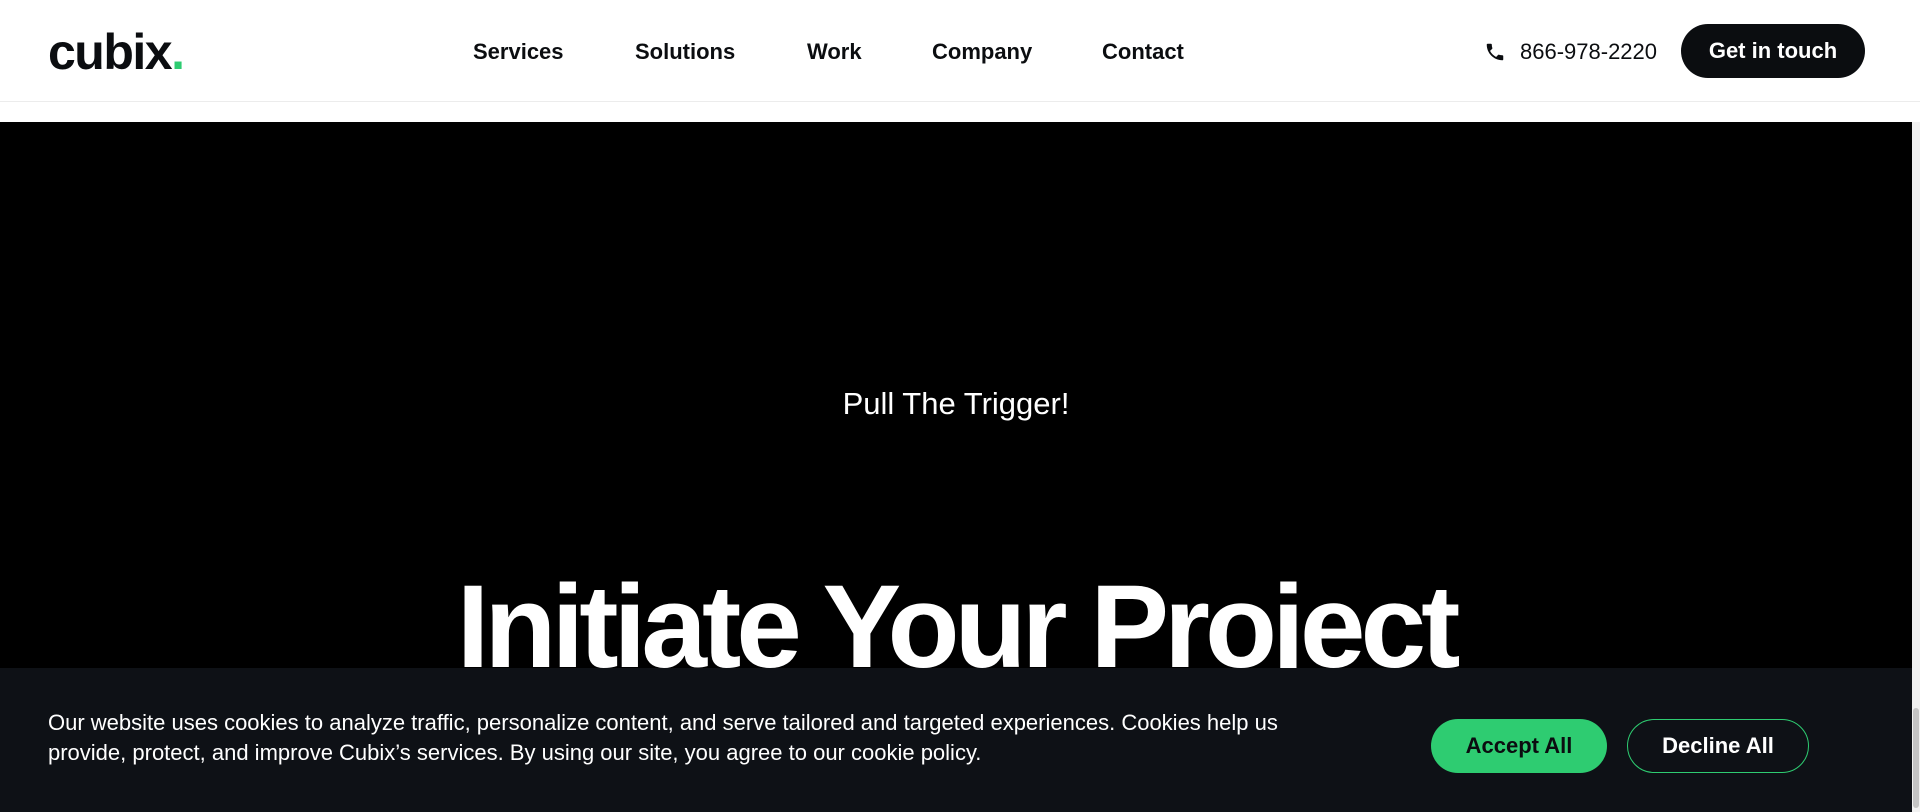  I want to click on nav-item-company: Company, so click(982, 52).